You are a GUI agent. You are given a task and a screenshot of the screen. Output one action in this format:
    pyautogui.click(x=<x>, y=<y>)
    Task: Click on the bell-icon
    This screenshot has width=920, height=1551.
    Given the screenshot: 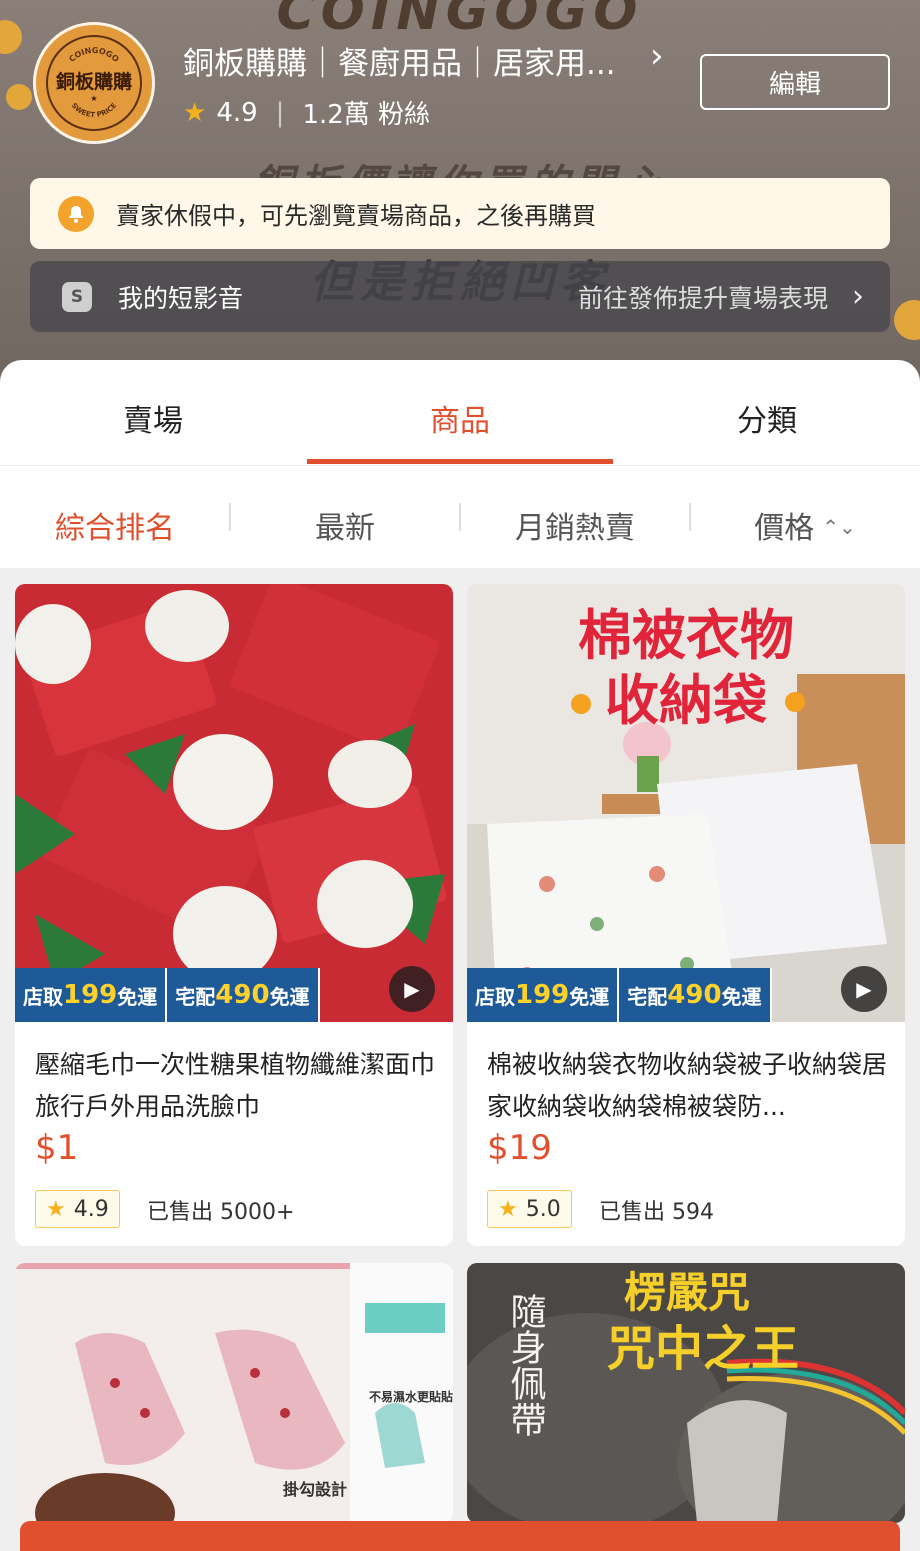 What is the action you would take?
    pyautogui.click(x=76, y=213)
    